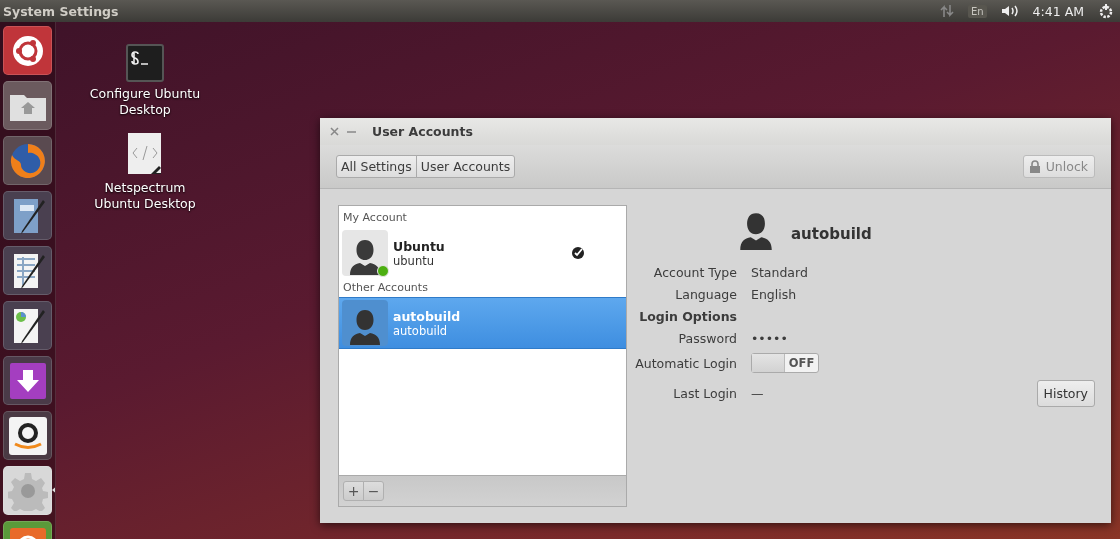  Describe the element at coordinates (145, 102) in the screenshot. I see `desktop-icon-label: Configure Ubuntu Desktop` at that location.